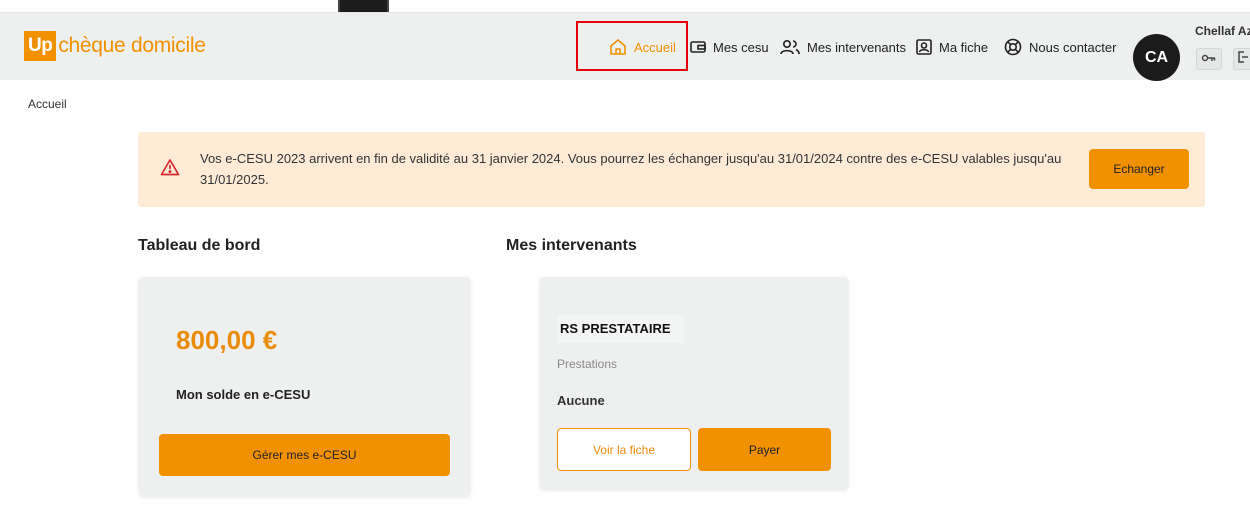 The height and width of the screenshot is (518, 1250). Describe the element at coordinates (764, 449) in the screenshot. I see `pay-button: Payer` at that location.